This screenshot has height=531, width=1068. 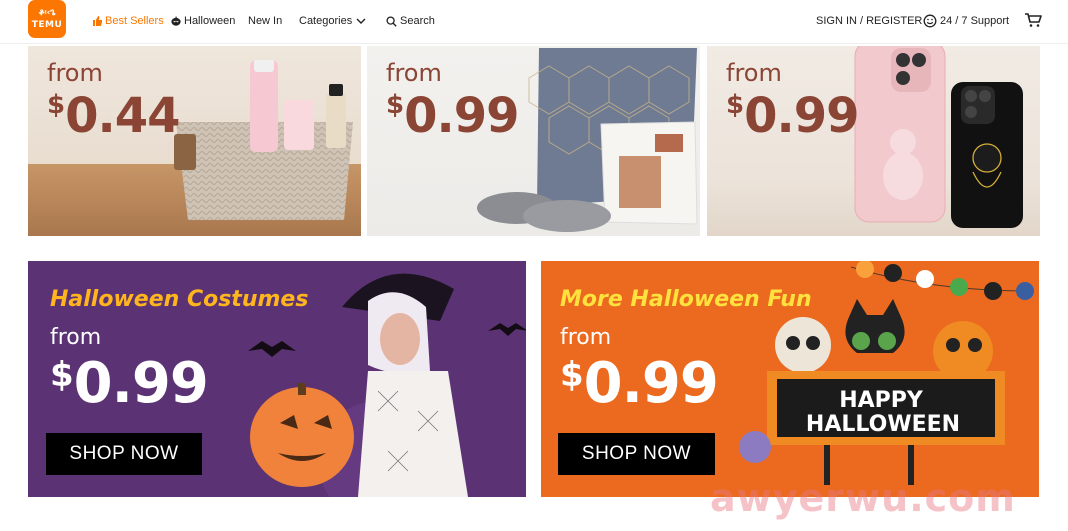 What do you see at coordinates (361, 21) in the screenshot?
I see `chevron-down-icon` at bounding box center [361, 21].